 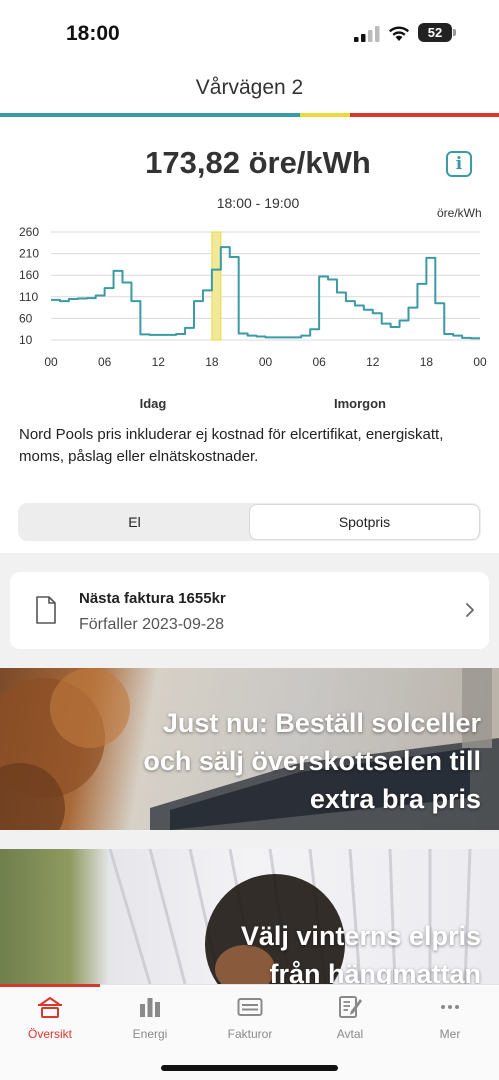 What do you see at coordinates (325, 115) in the screenshot?
I see `strip-yellow` at bounding box center [325, 115].